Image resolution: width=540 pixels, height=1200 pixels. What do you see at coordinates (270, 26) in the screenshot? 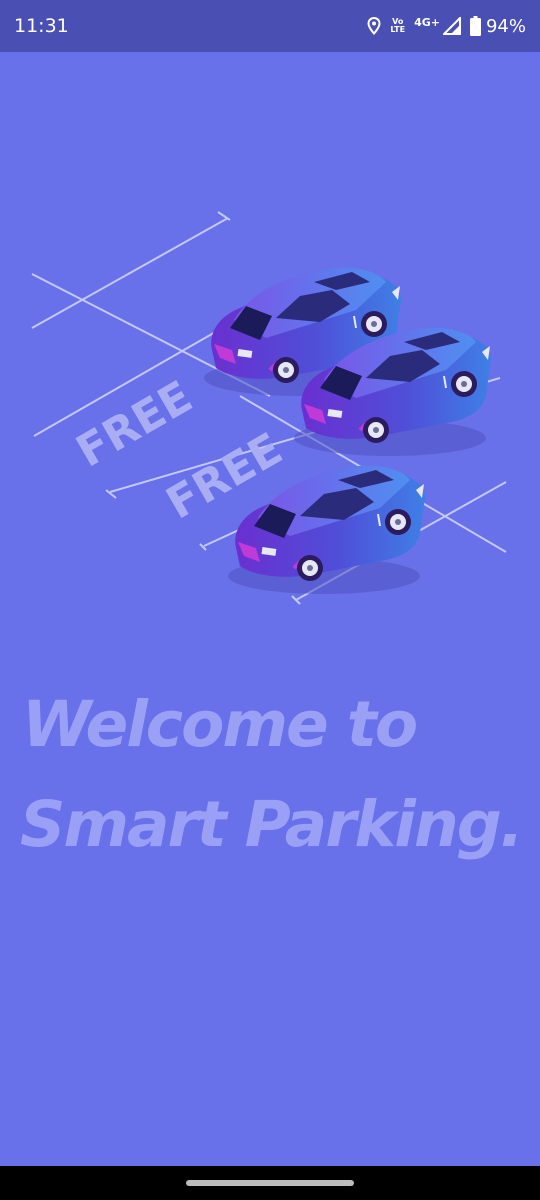
I see `status-bar: 11:31 Vo LTE 4G+ 94%` at bounding box center [270, 26].